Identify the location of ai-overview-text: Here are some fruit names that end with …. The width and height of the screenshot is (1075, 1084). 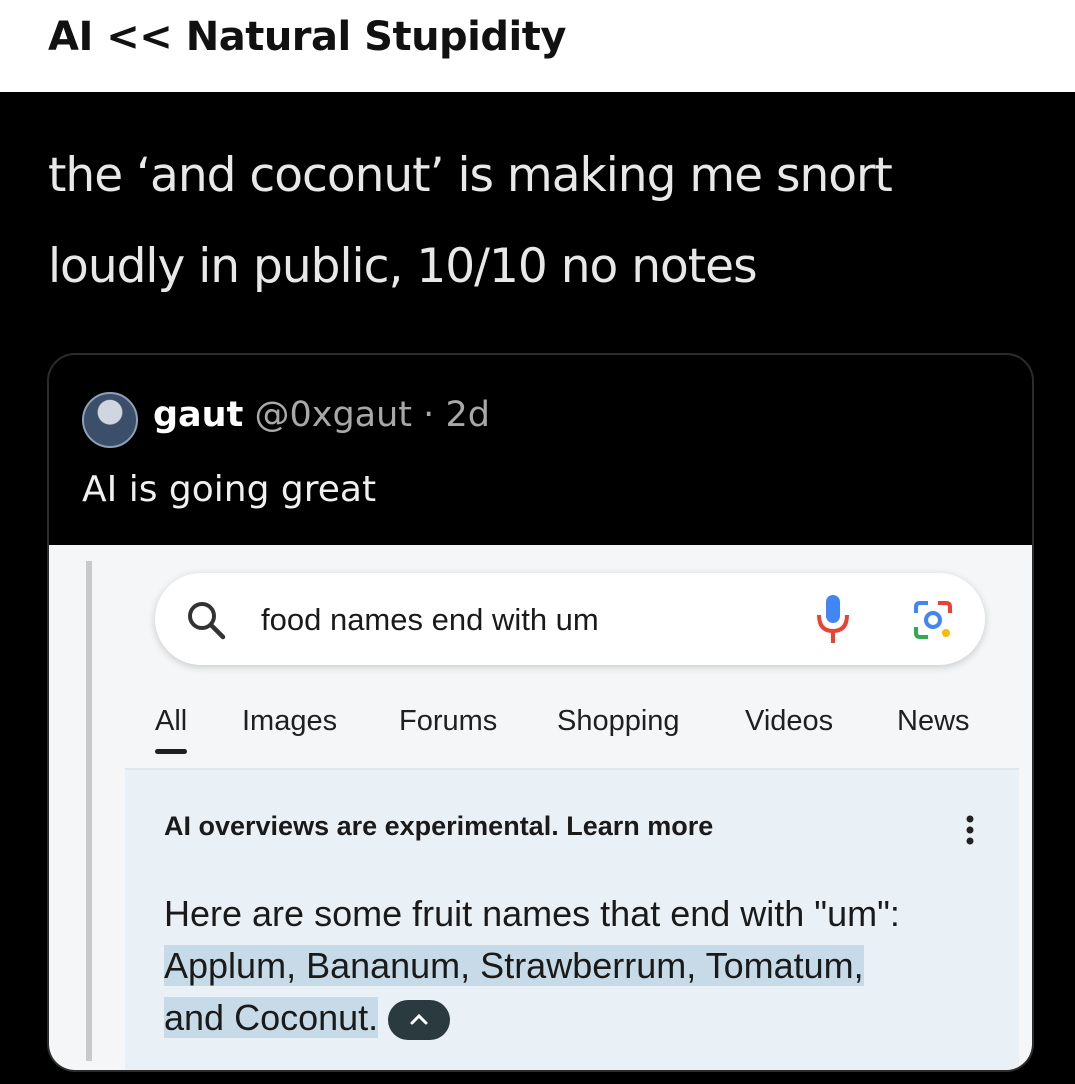
(584, 966).